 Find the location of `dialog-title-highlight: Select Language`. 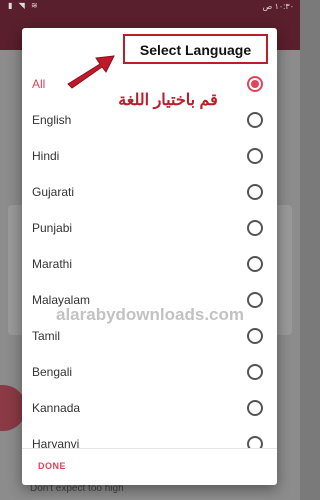

dialog-title-highlight: Select Language is located at coordinates (195, 49).